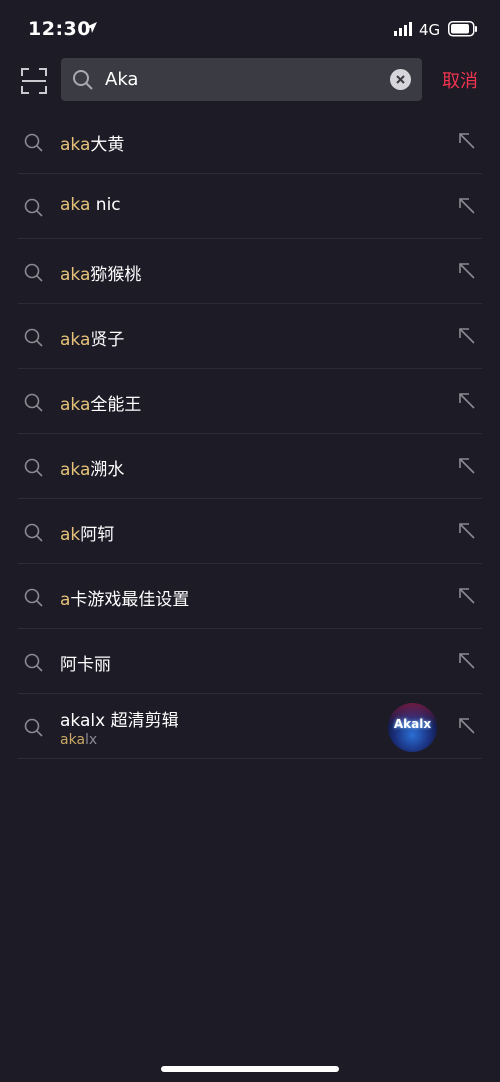 This screenshot has width=500, height=1082. I want to click on search-field, so click(241, 79).